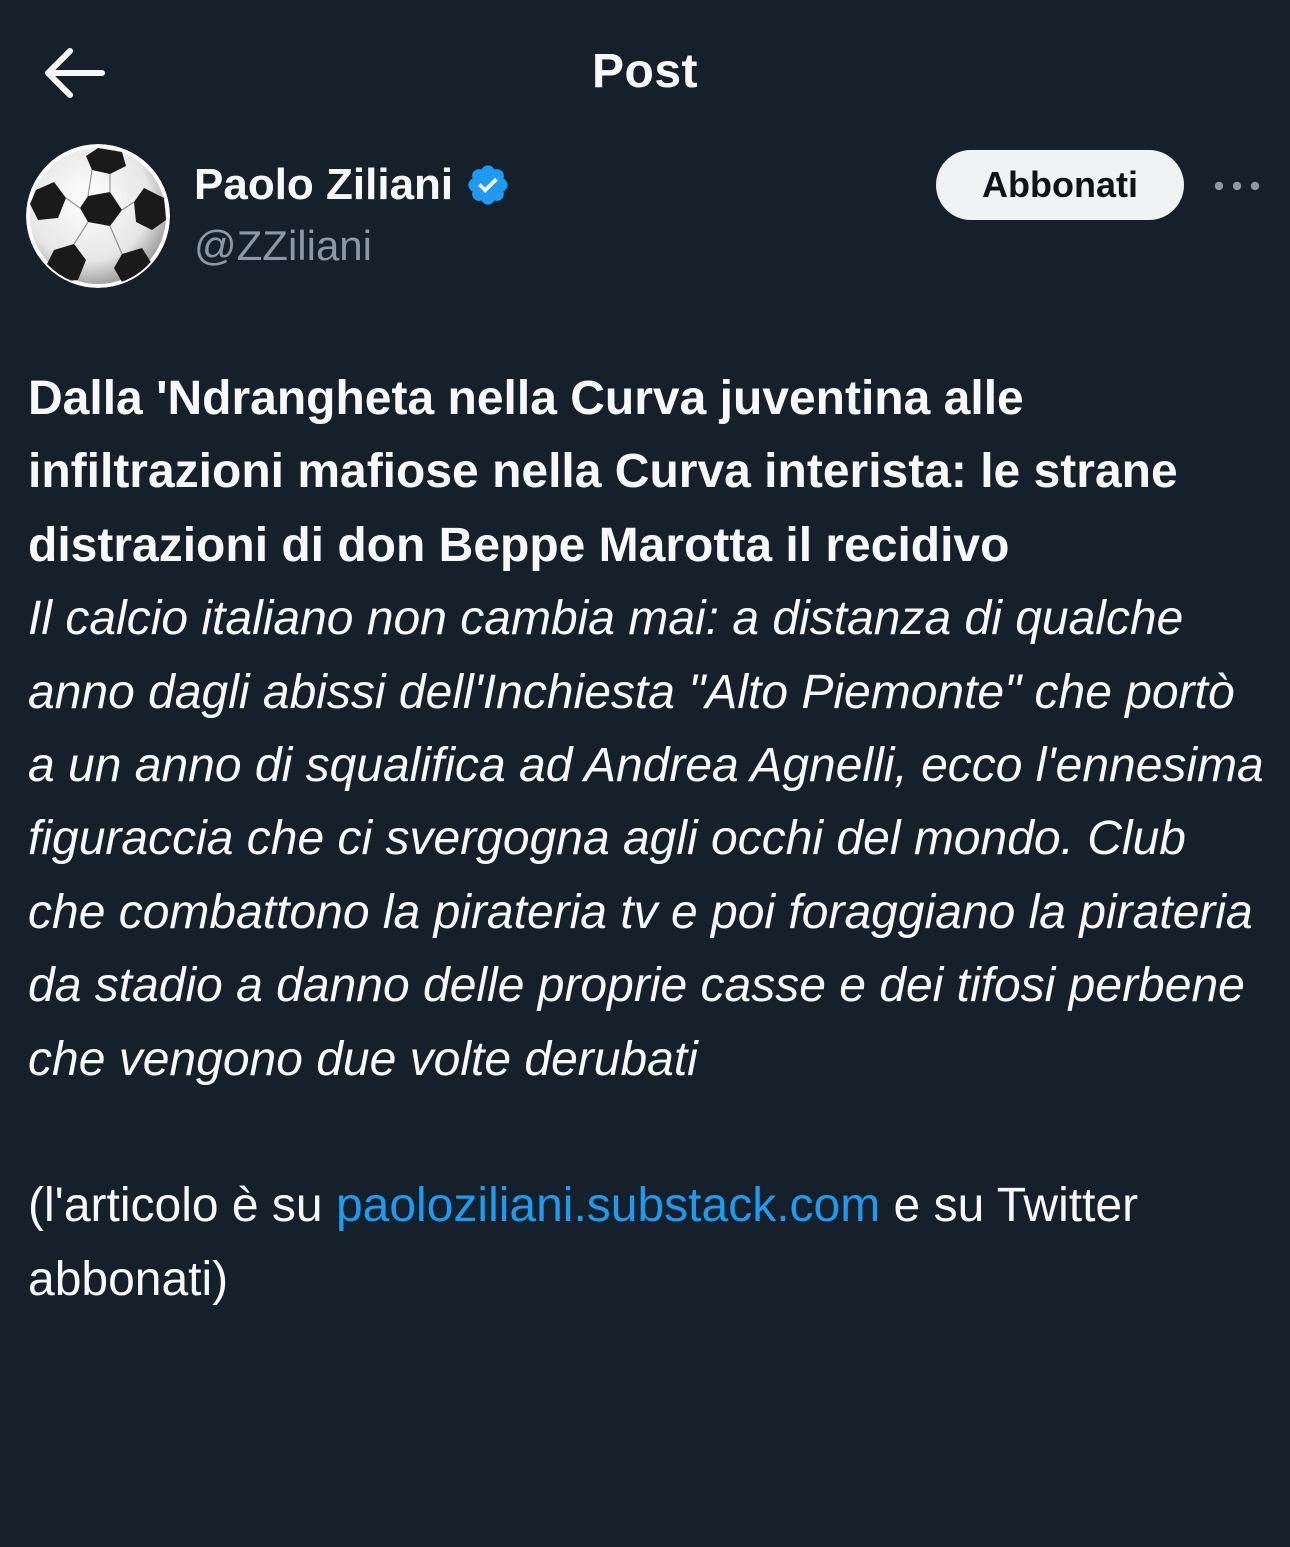 This screenshot has height=1547, width=1290. I want to click on author-name: Paolo Ziliani, so click(324, 184).